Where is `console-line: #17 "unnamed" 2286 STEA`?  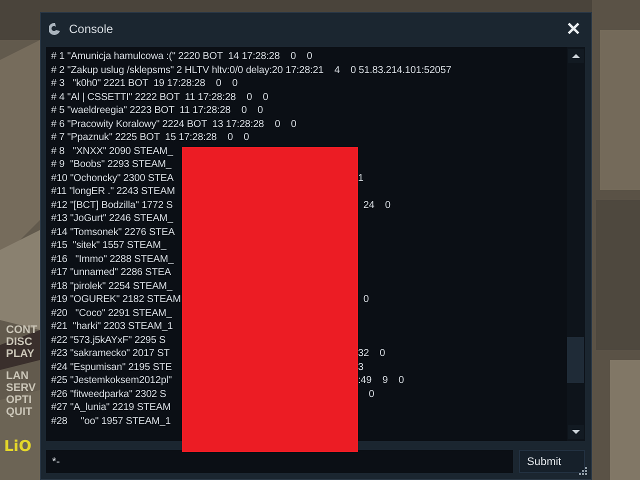
console-line: #17 "unnamed" 2286 STEA is located at coordinates (111, 273).